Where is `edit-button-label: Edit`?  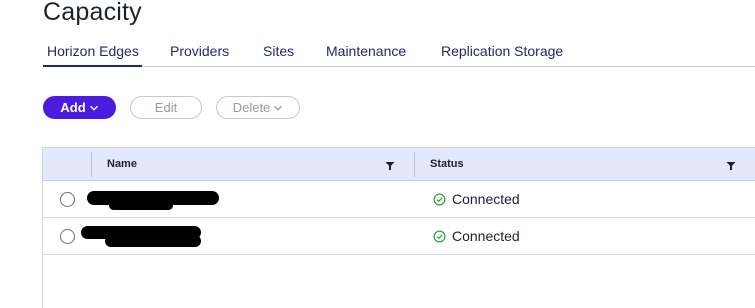 edit-button-label: Edit is located at coordinates (166, 107).